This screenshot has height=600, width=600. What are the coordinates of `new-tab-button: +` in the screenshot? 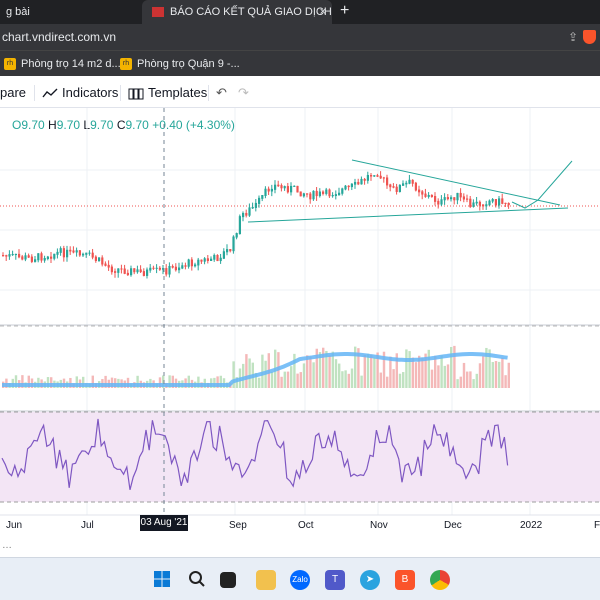 It's located at (344, 11).